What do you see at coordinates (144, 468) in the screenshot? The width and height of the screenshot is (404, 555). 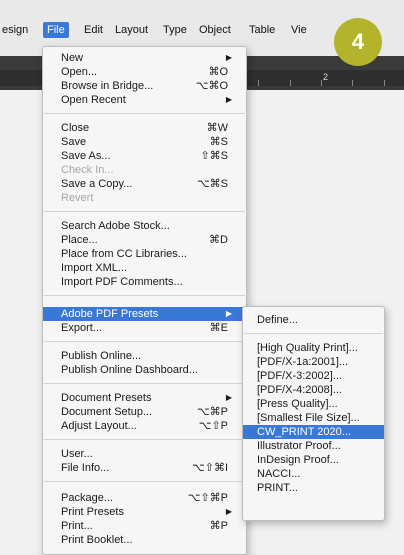 I see `menu-item-file-info: File Info... ⌥⇧⌘I` at bounding box center [144, 468].